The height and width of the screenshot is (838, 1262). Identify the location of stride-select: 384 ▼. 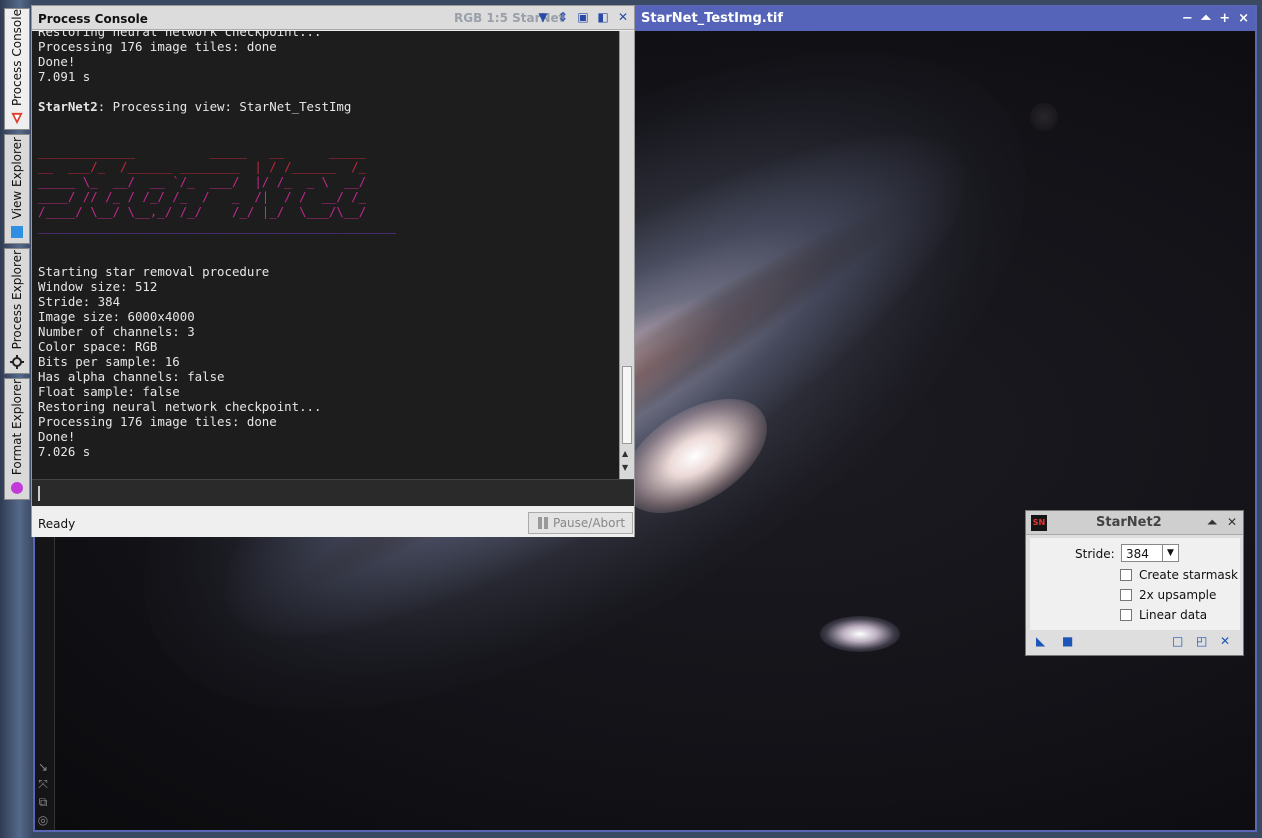
(1150, 553).